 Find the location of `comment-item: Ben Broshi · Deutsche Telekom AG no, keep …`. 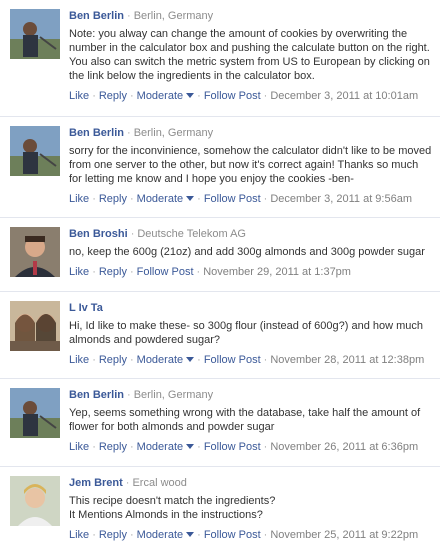

comment-item: Ben Broshi · Deutsche Telekom AG no, keep … is located at coordinates (220, 255).